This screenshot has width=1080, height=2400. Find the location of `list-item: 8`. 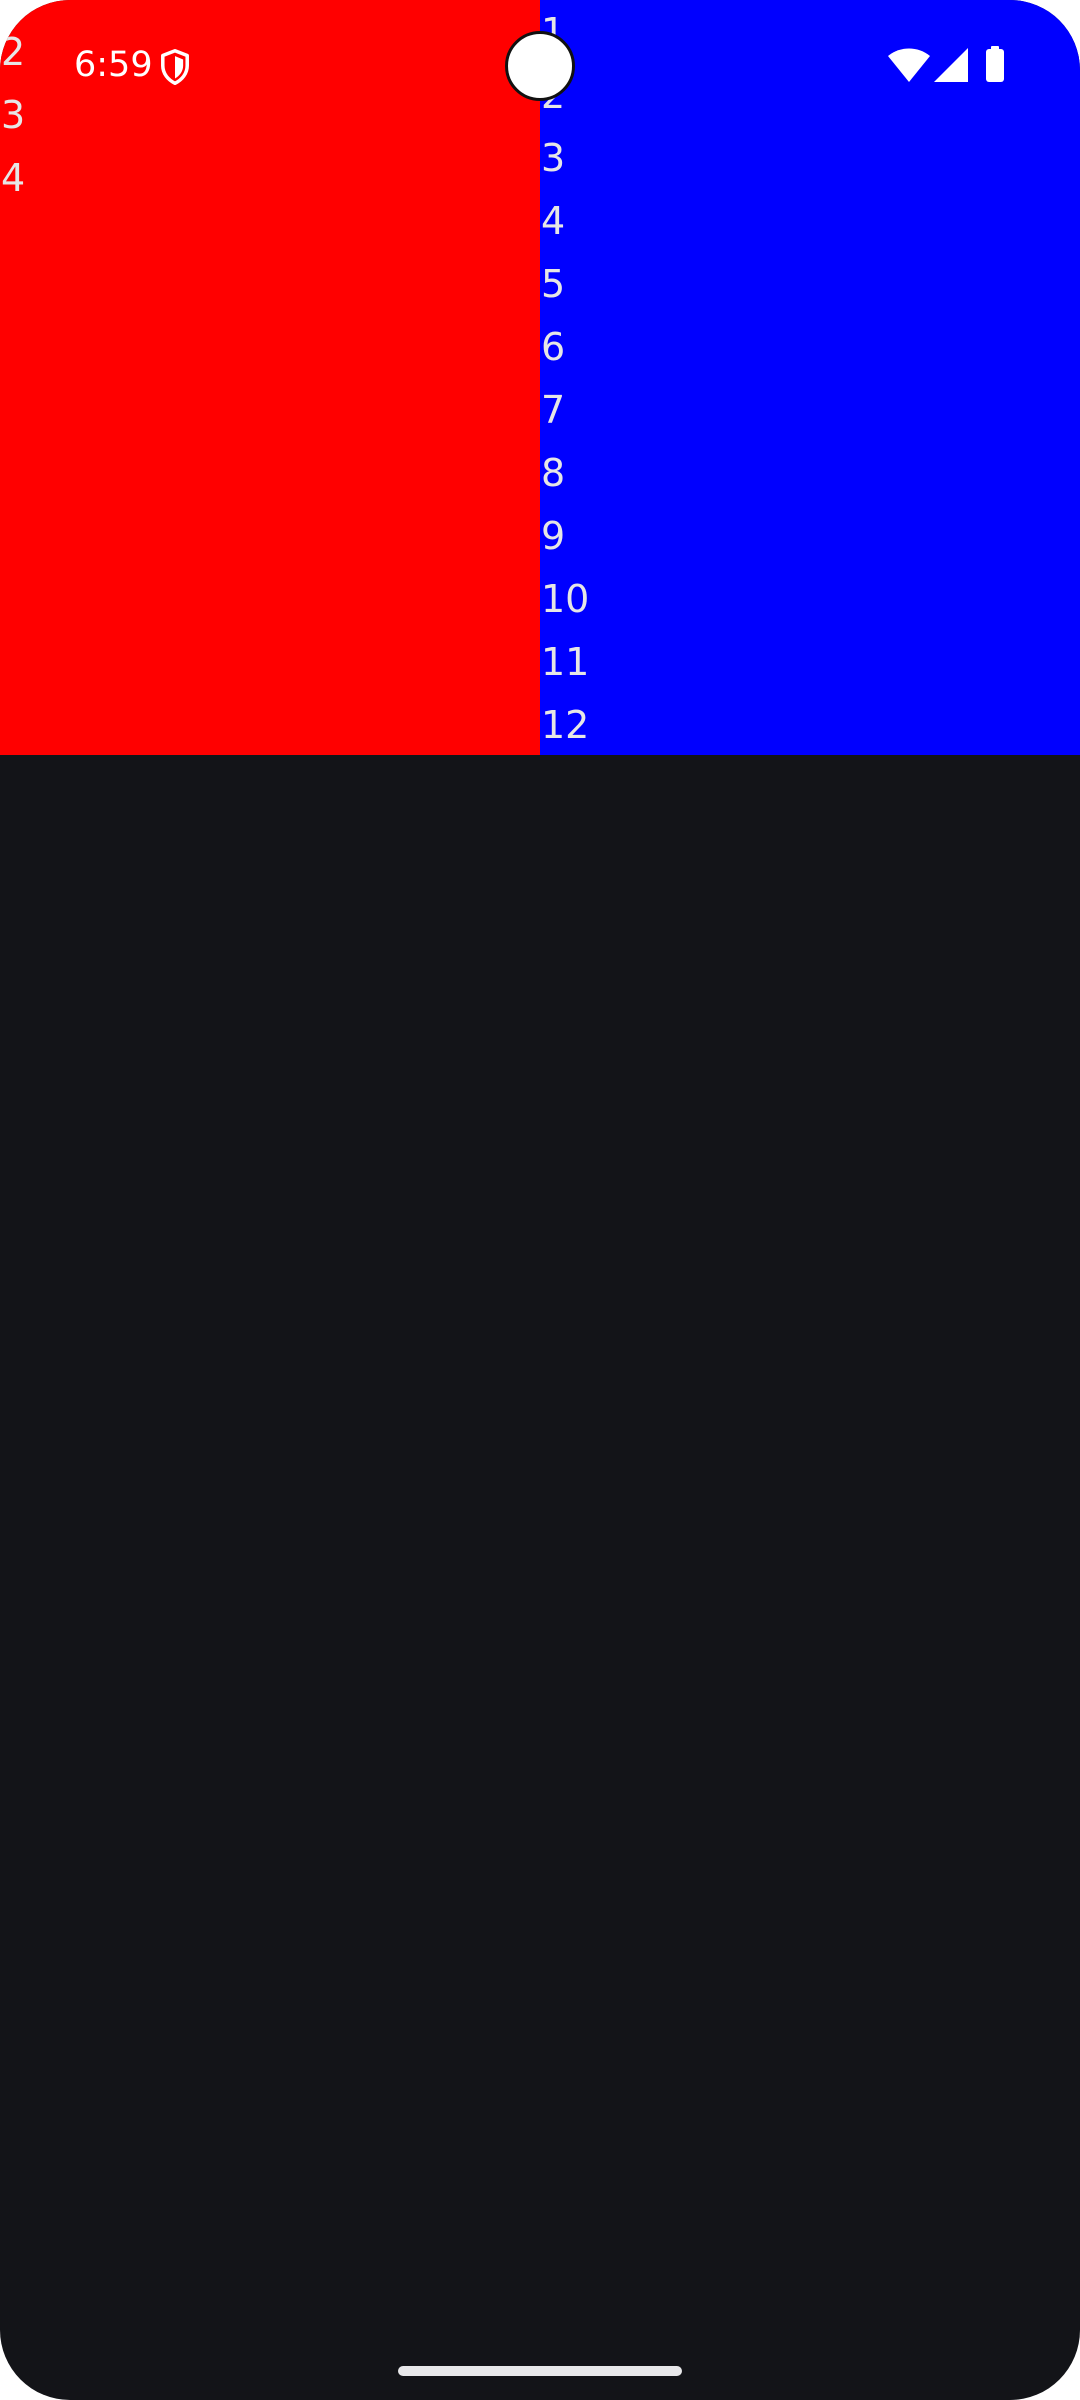

list-item: 8 is located at coordinates (553, 473).